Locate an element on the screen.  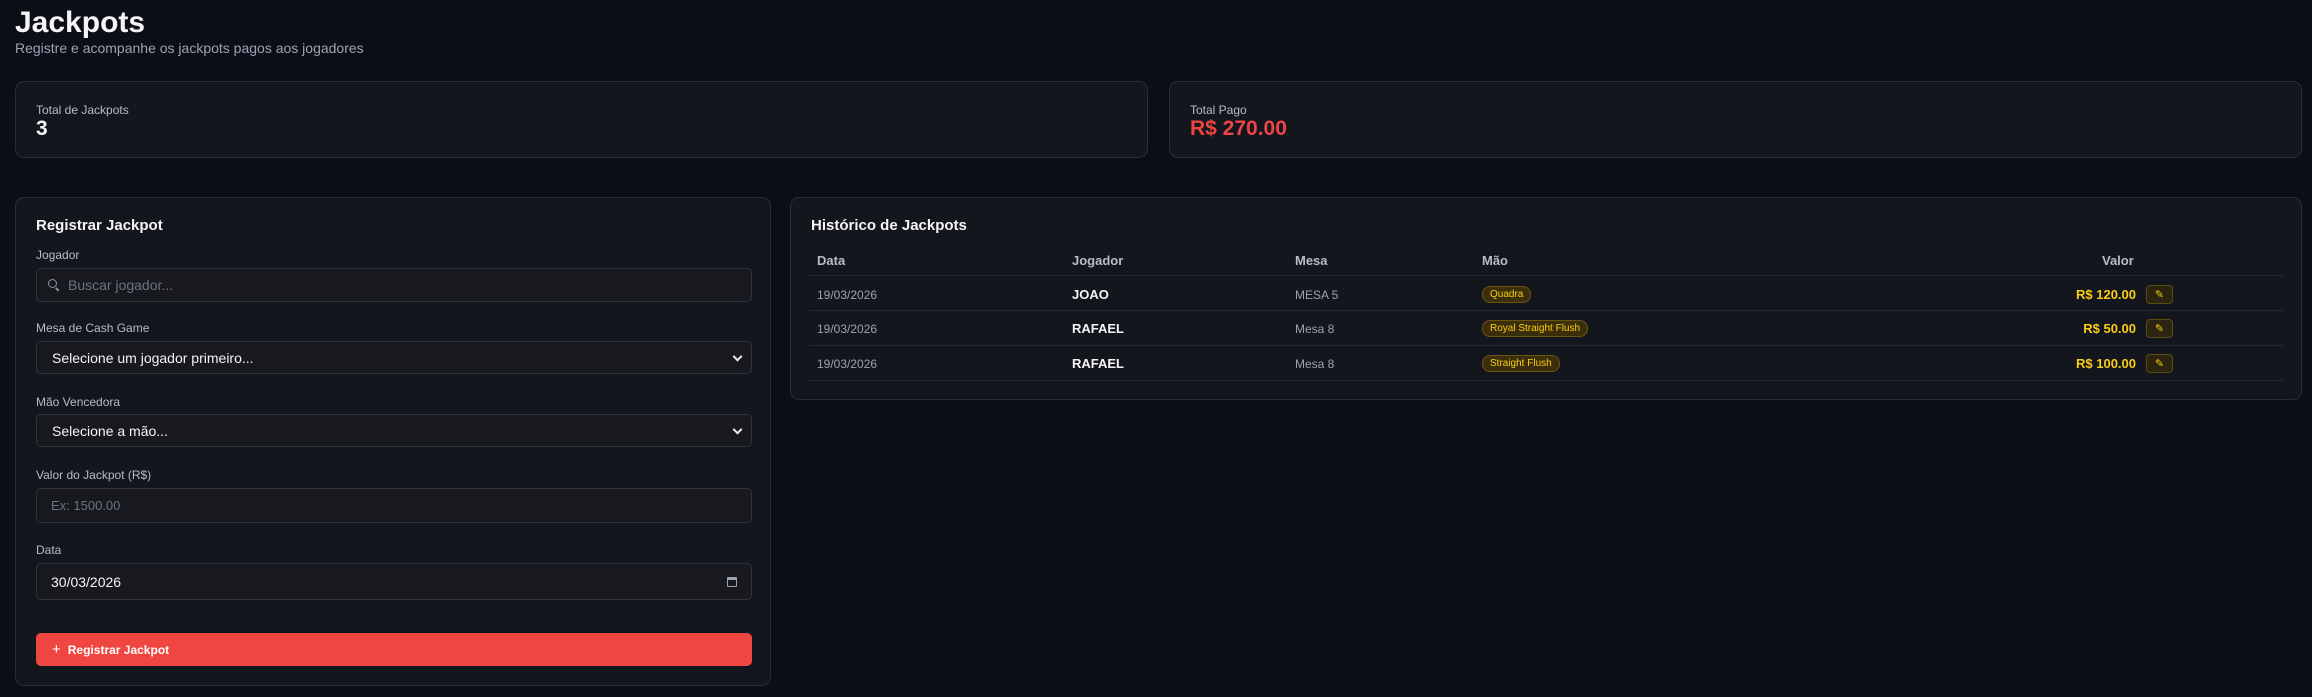
calendar-icon is located at coordinates (732, 581).